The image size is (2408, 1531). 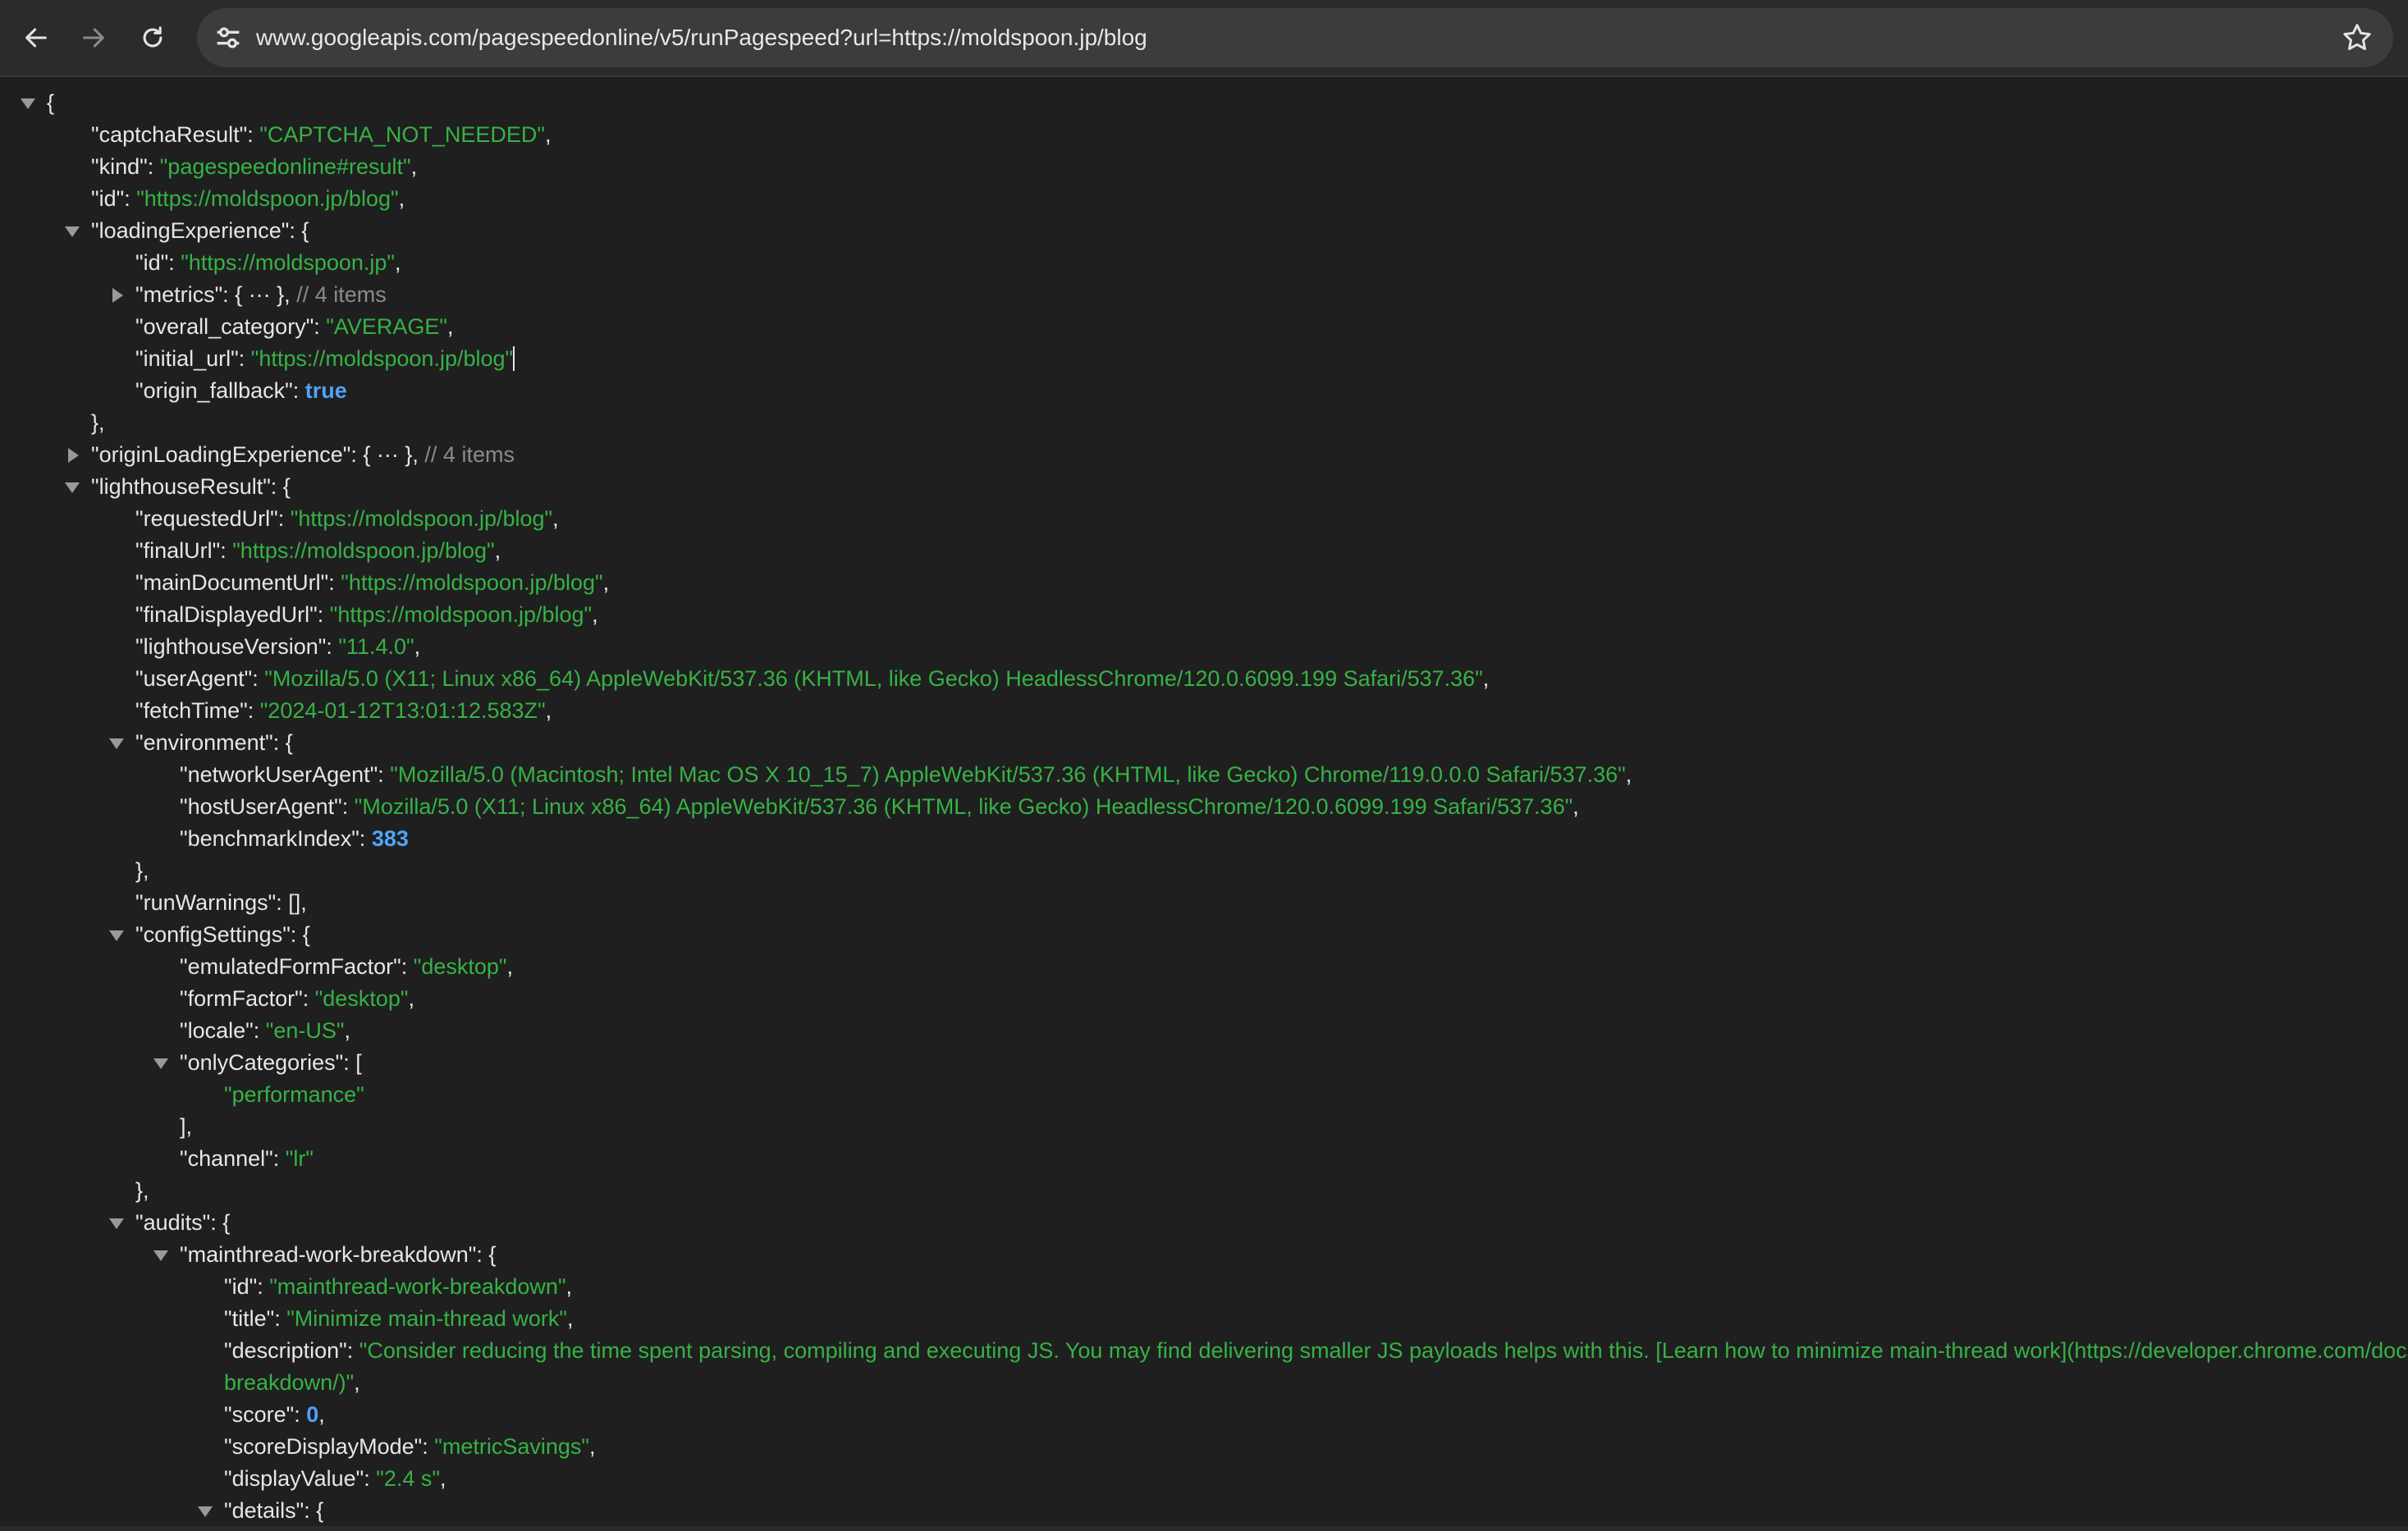 I want to click on json-key: "runWarnings", so click(x=206, y=902).